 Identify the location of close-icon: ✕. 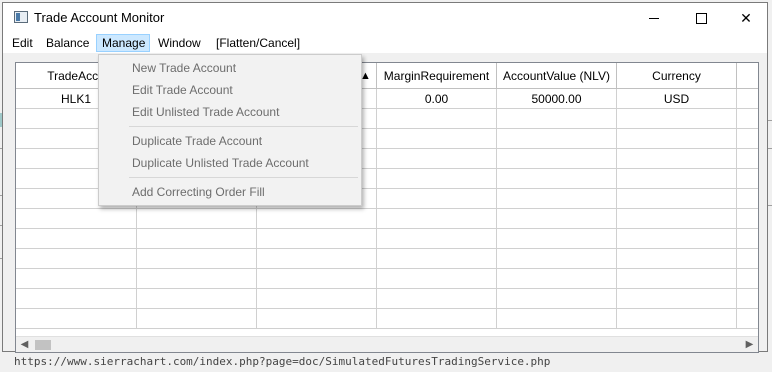
(746, 17).